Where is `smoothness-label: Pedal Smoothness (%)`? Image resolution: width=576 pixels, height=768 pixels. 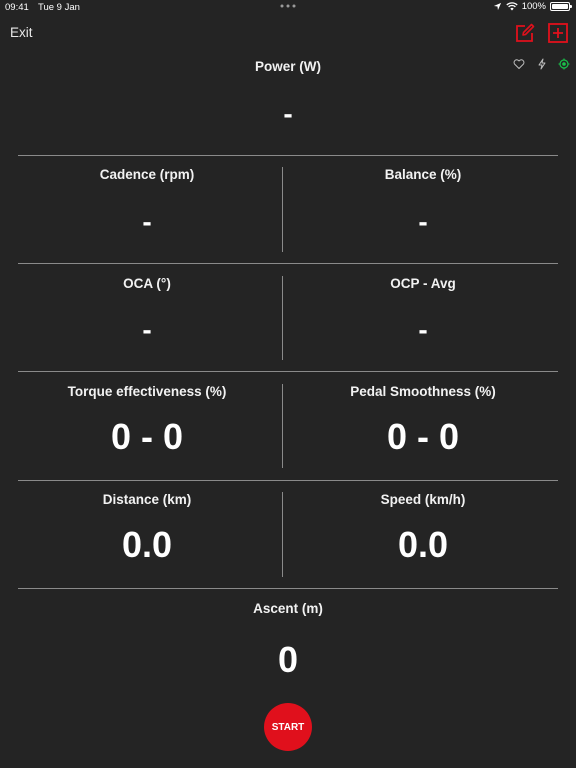
smoothness-label: Pedal Smoothness (%) is located at coordinates (423, 391).